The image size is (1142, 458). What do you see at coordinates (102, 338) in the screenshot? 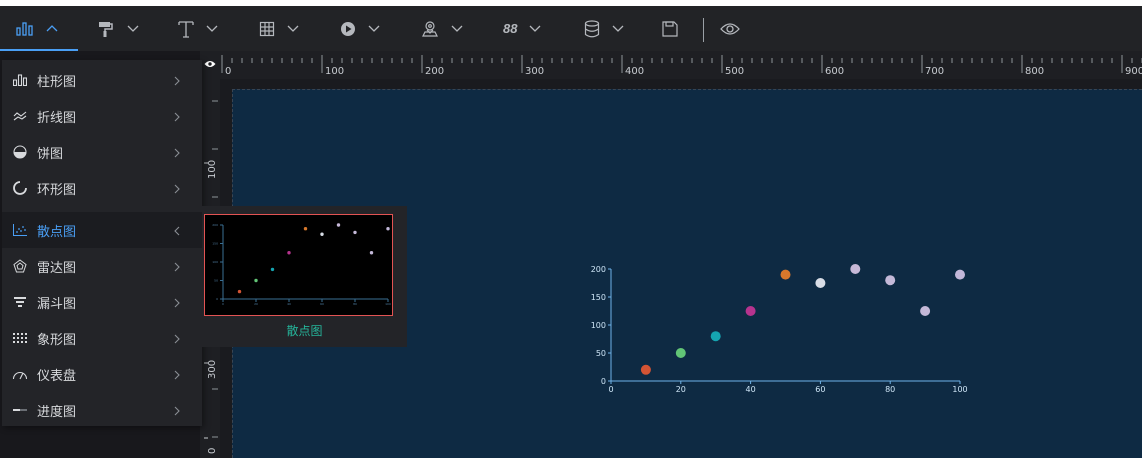
I see `menu-item-pictorial-chart: 象形图` at bounding box center [102, 338].